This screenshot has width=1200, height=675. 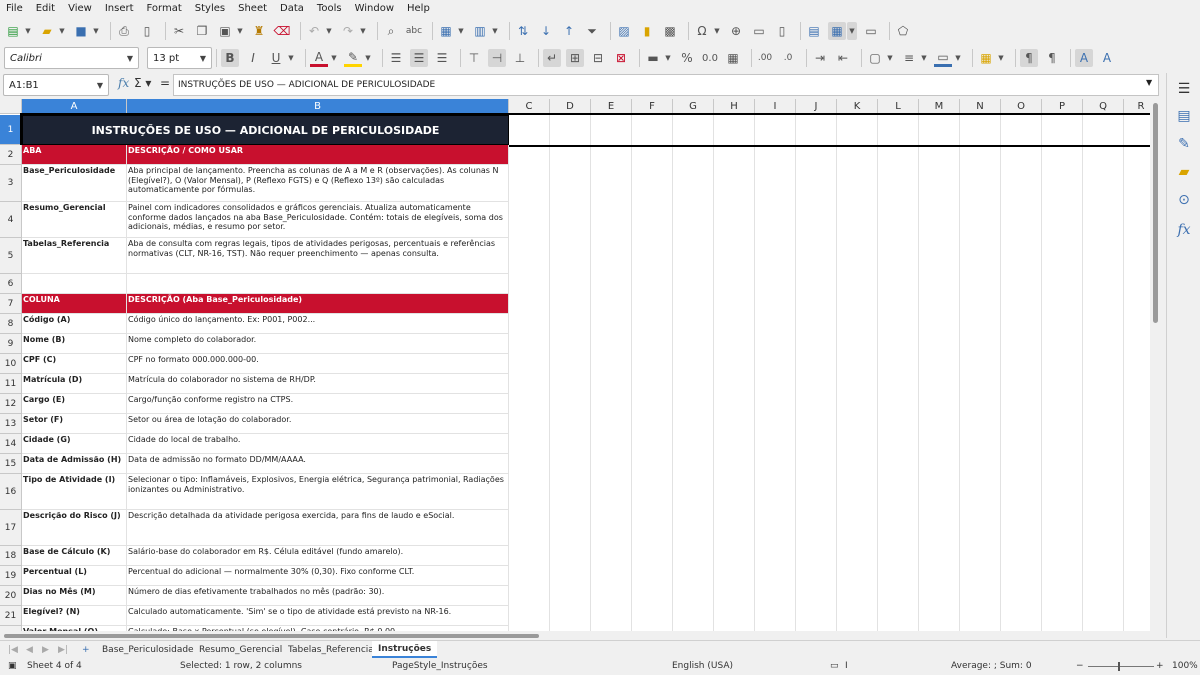 What do you see at coordinates (11, 616) in the screenshot?
I see `row-header-21: 21` at bounding box center [11, 616].